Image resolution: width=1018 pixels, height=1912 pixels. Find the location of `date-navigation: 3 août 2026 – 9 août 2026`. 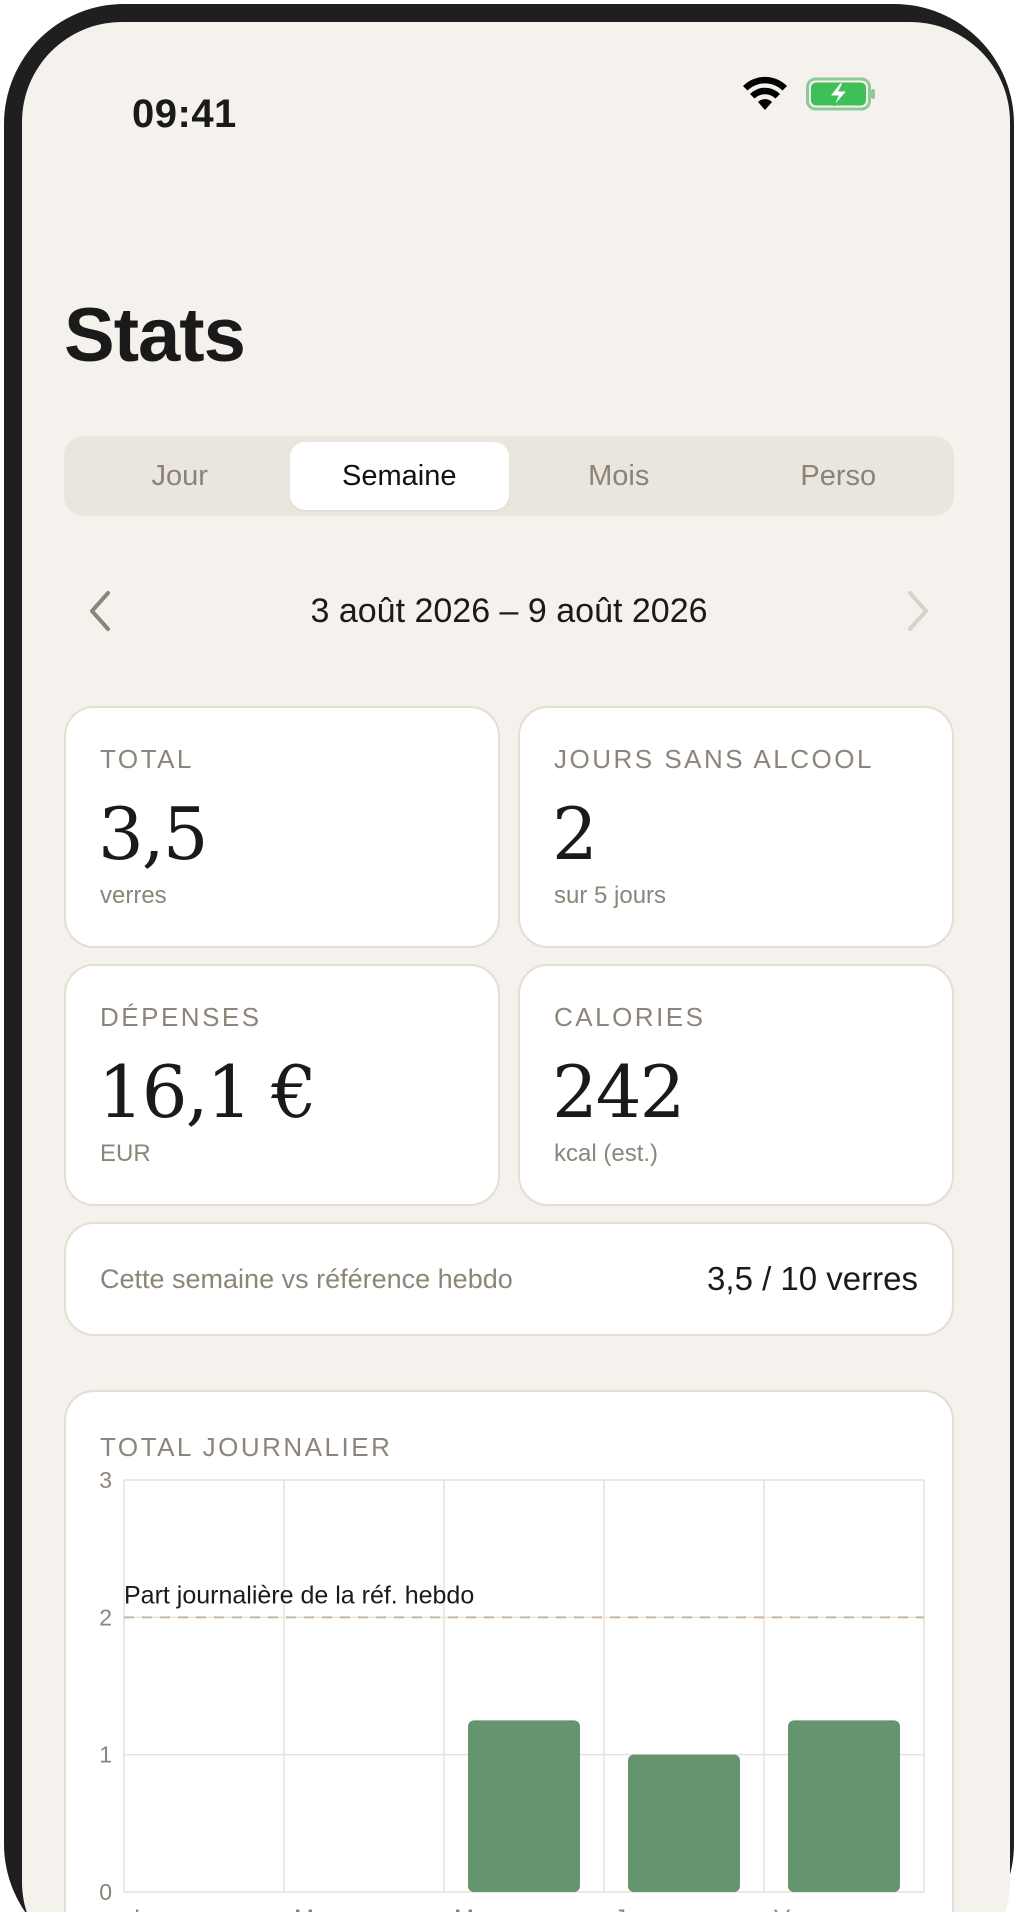

date-navigation: 3 août 2026 – 9 août 2026 is located at coordinates (509, 611).